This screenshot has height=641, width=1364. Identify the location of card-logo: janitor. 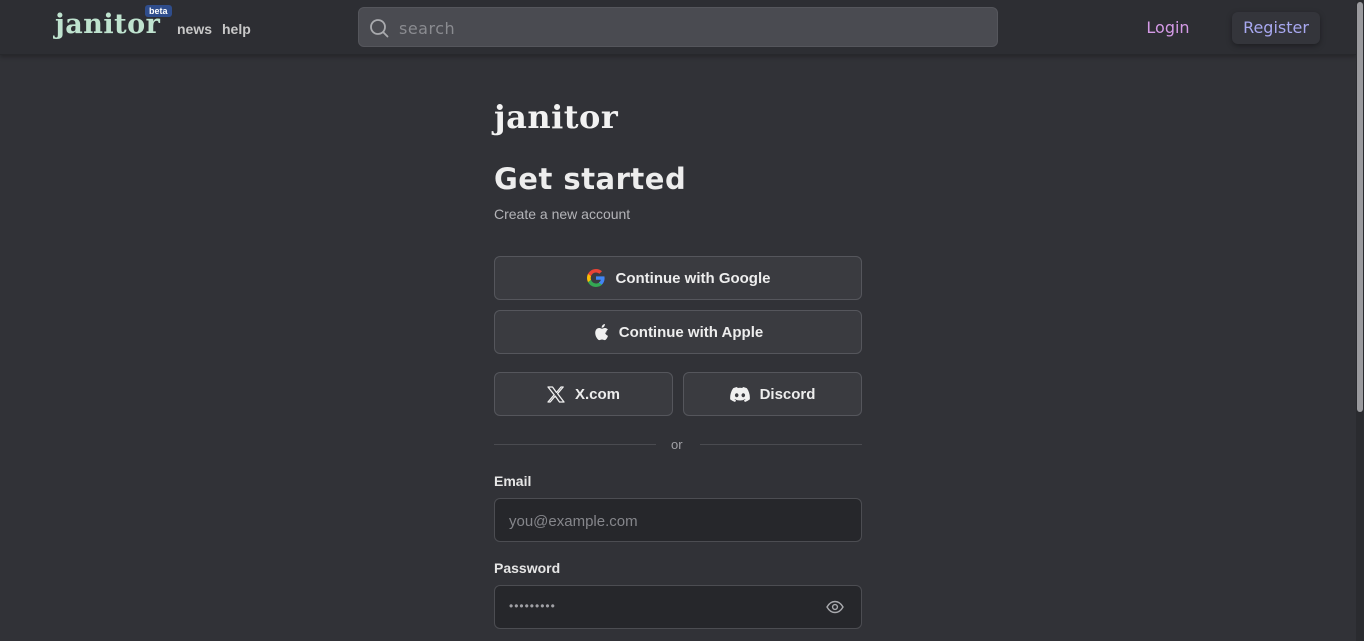
(556, 117).